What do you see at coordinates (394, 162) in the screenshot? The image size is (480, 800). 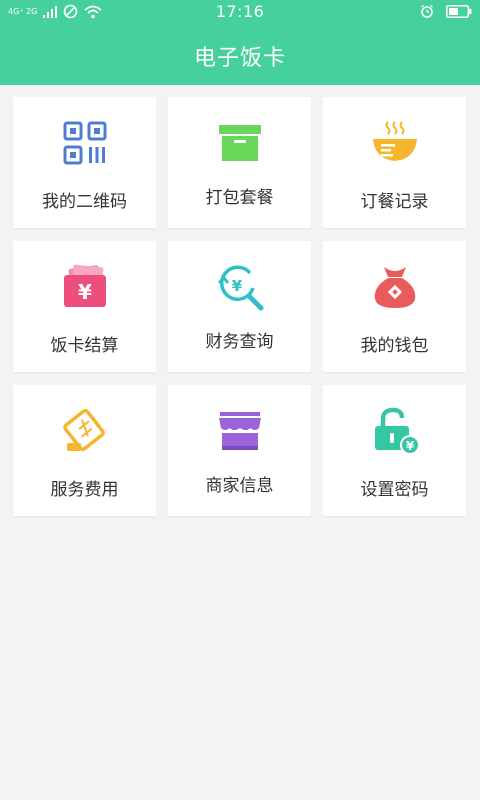 I see `menu-item-order-records: 订餐记录` at bounding box center [394, 162].